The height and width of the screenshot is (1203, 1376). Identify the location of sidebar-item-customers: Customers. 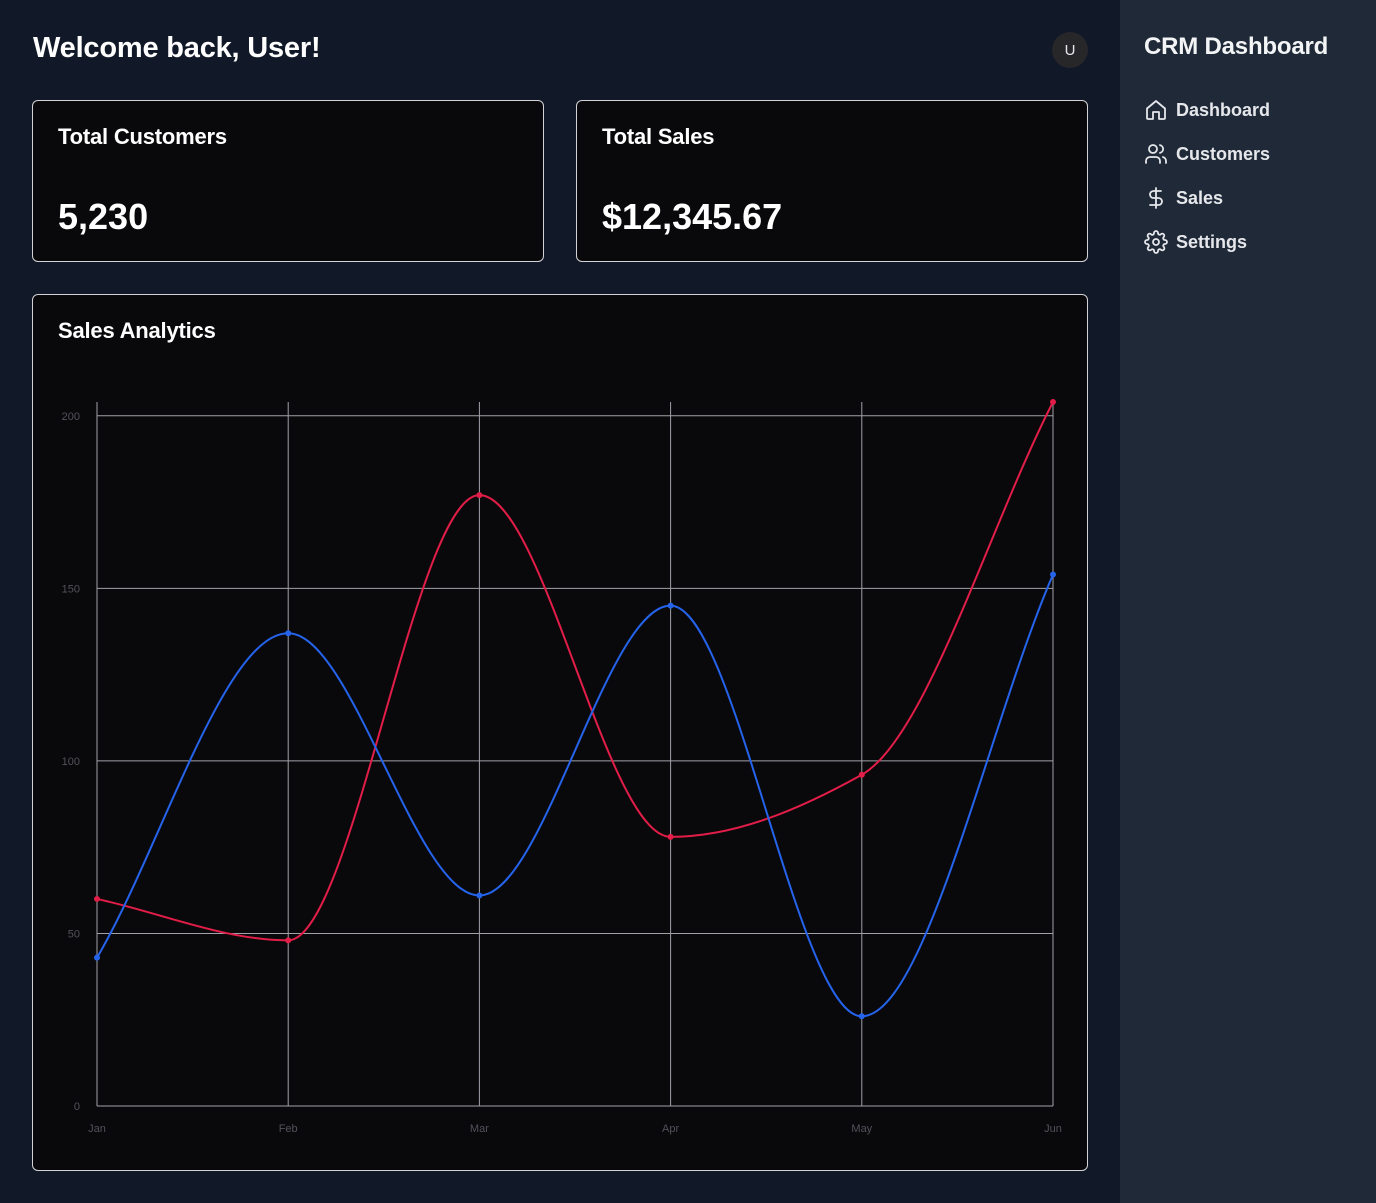
(1207, 154).